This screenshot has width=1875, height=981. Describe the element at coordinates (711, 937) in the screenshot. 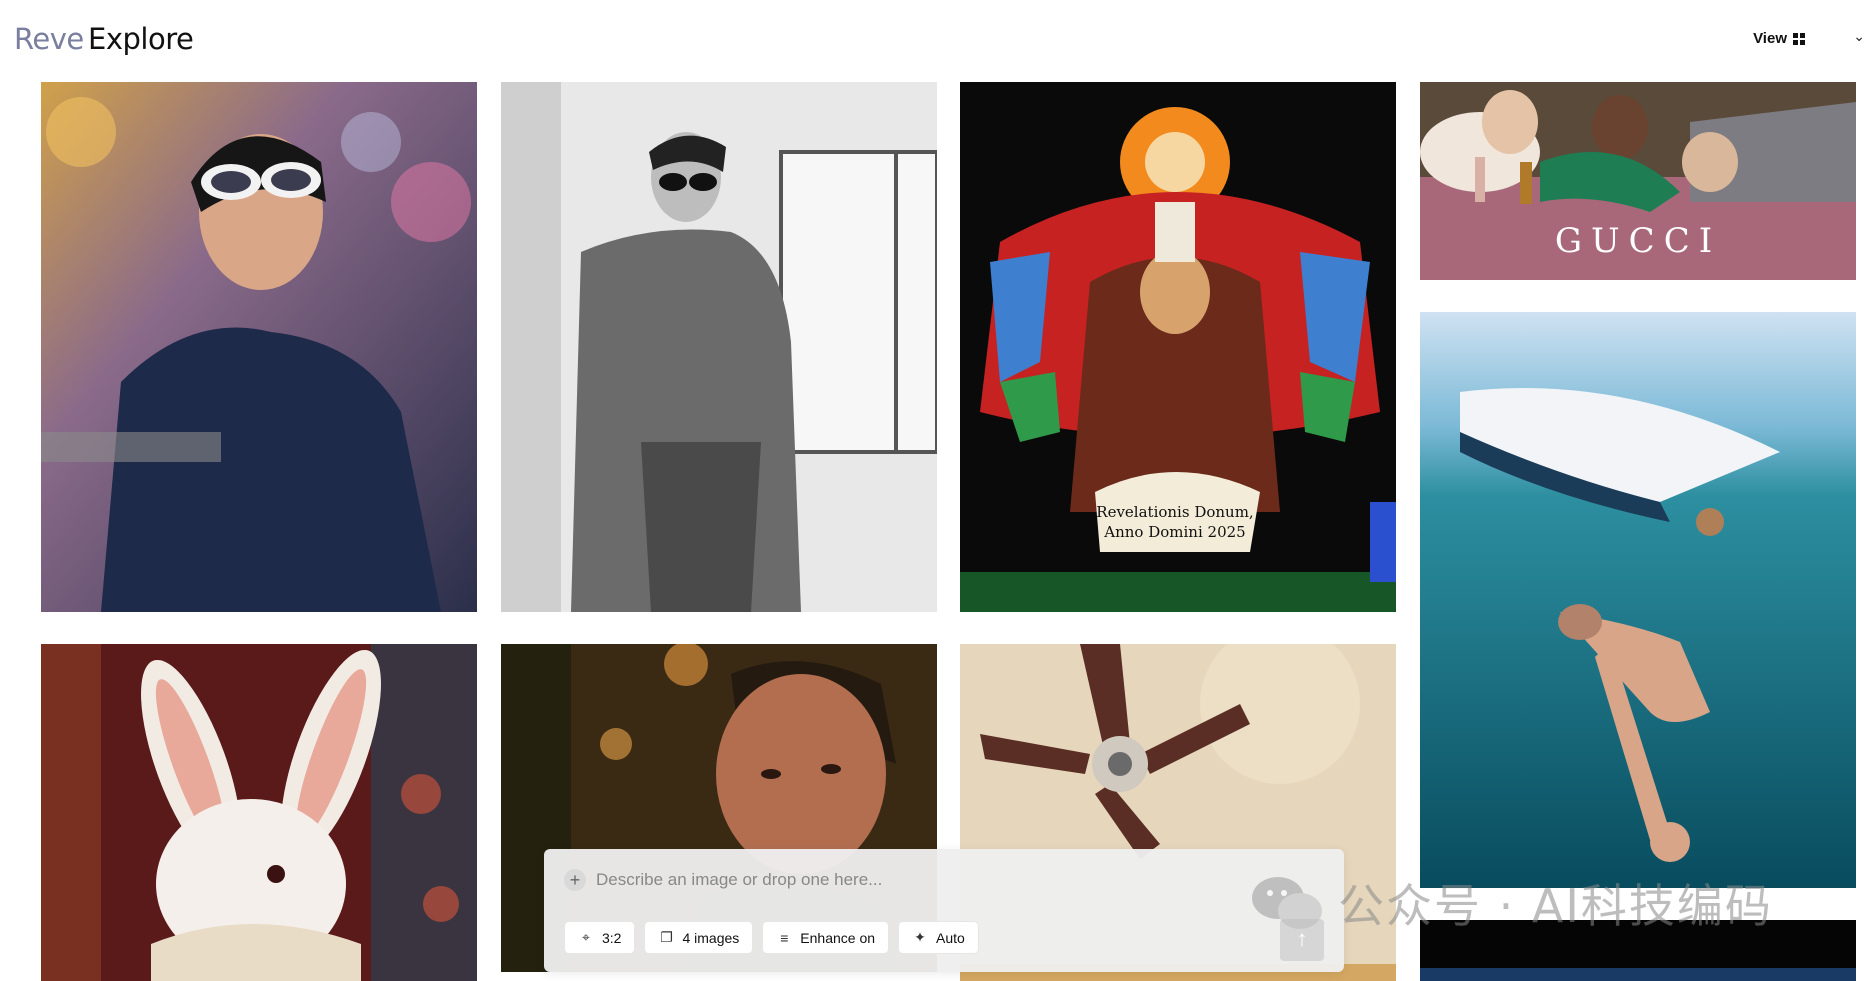

I see `image-count-label: 4 images` at that location.